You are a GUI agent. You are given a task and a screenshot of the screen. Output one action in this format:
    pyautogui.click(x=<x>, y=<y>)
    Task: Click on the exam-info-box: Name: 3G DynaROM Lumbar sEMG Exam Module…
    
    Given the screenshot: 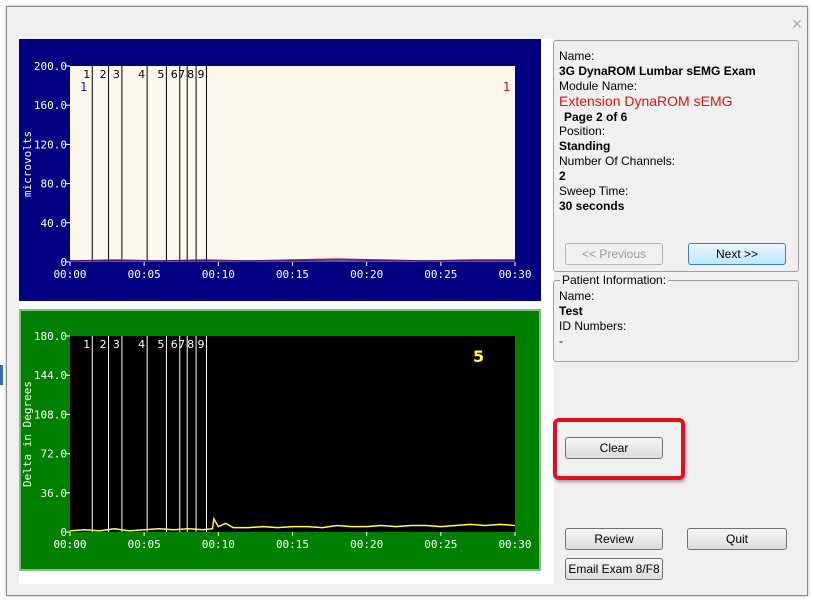 What is the action you would take?
    pyautogui.click(x=676, y=156)
    